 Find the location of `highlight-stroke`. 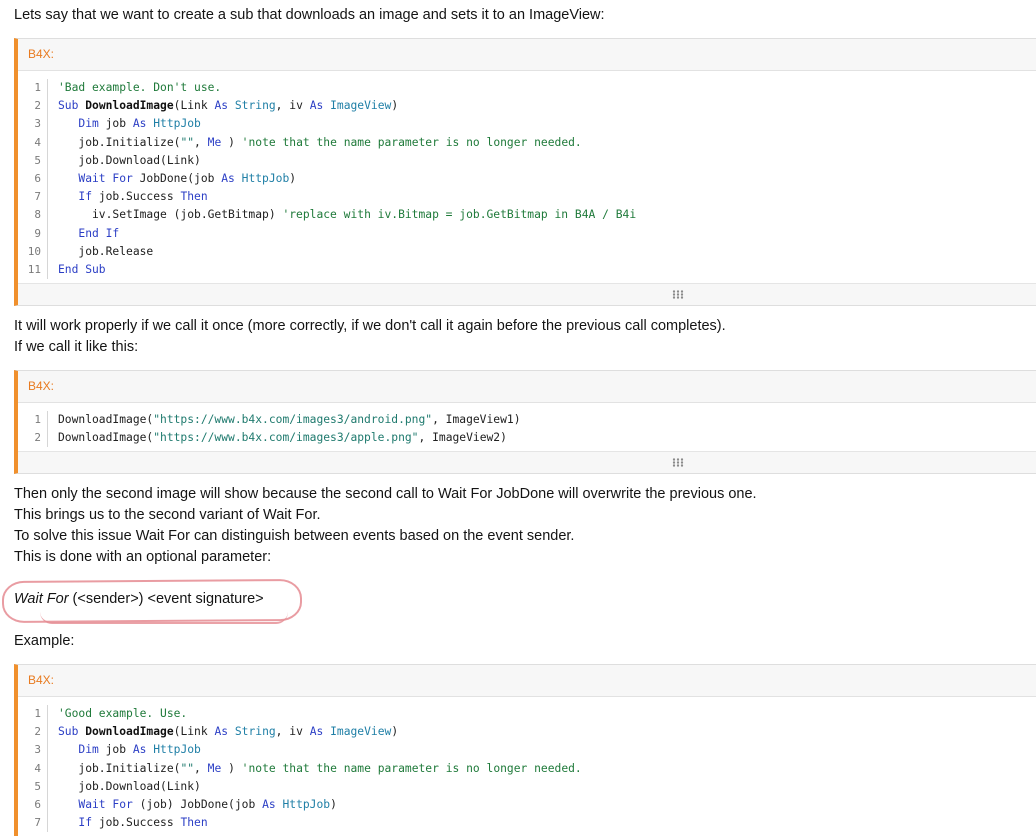

highlight-stroke is located at coordinates (164, 618).